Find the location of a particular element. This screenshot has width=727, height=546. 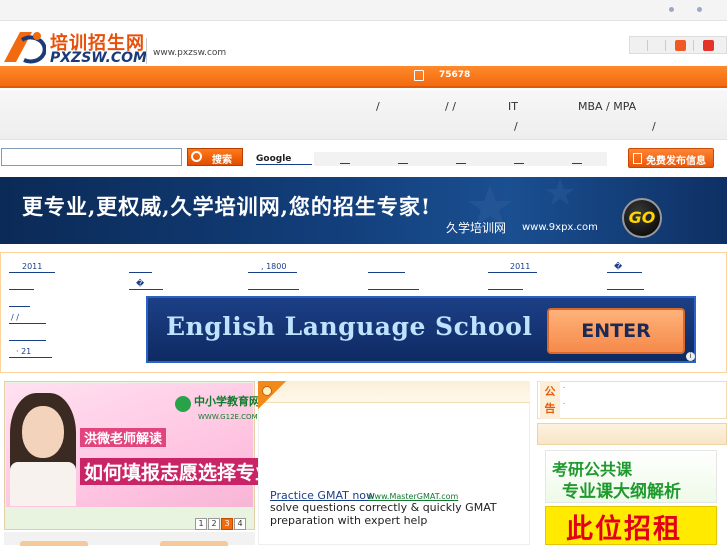

page-button-4: 4 is located at coordinates (240, 524).